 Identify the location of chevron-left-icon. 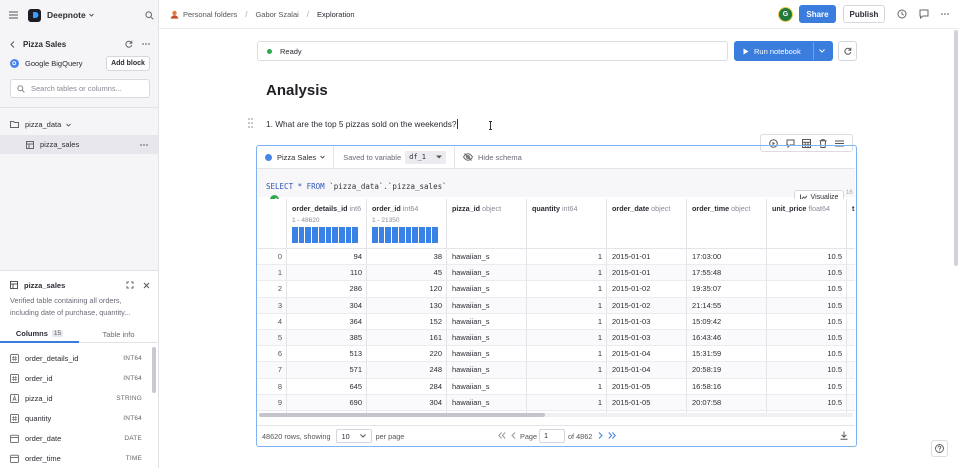
(12, 44).